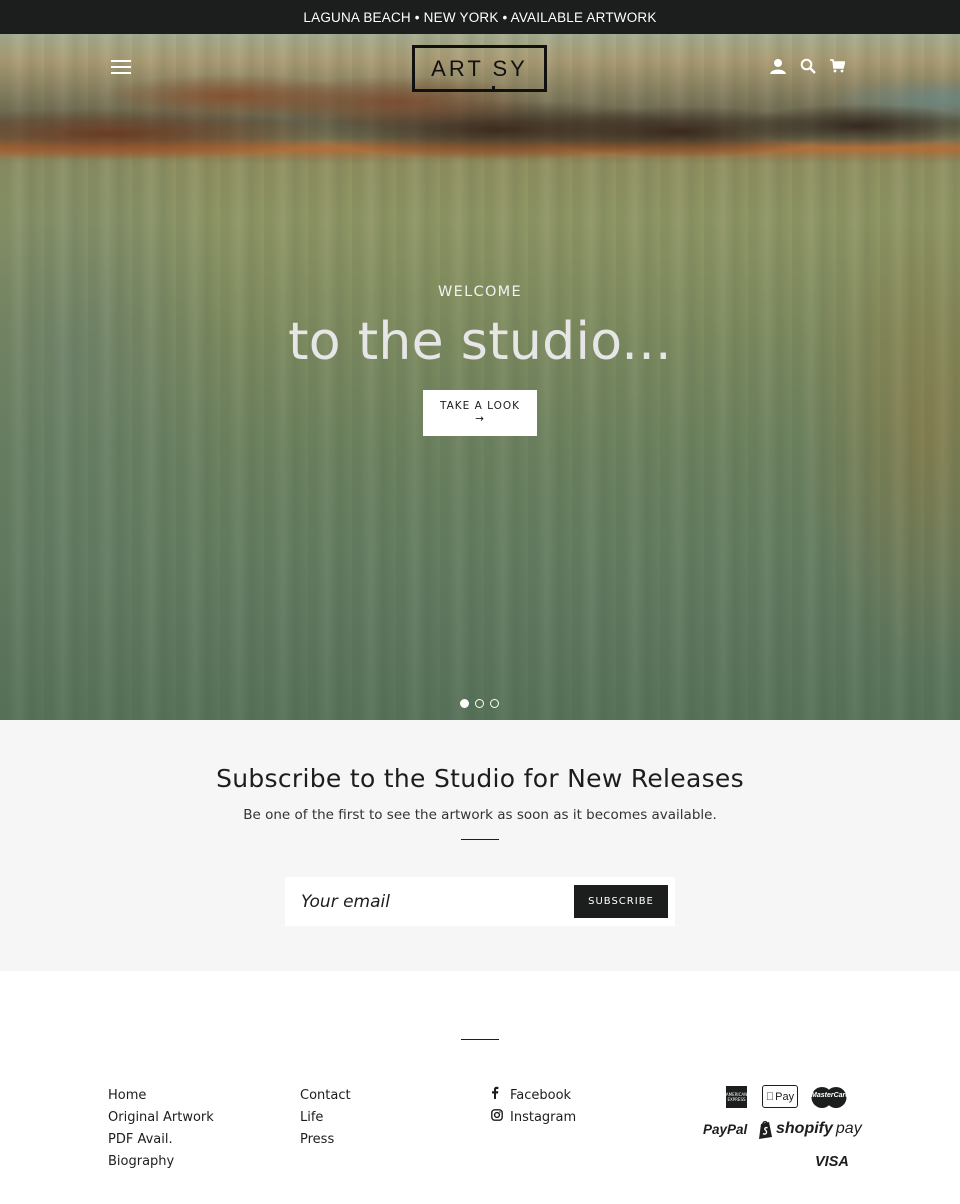  I want to click on footer-link-home: Home, so click(161, 1096).